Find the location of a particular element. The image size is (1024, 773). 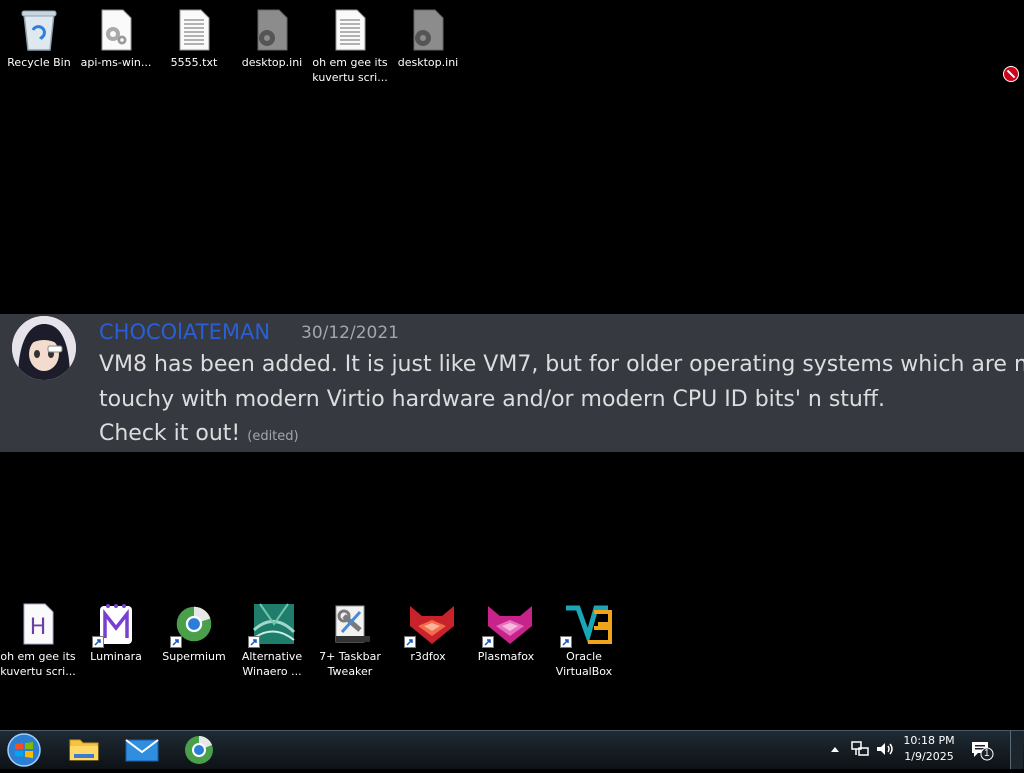

desktop-icon-desktop-ini-2: desktop.ini is located at coordinates (428, 39).